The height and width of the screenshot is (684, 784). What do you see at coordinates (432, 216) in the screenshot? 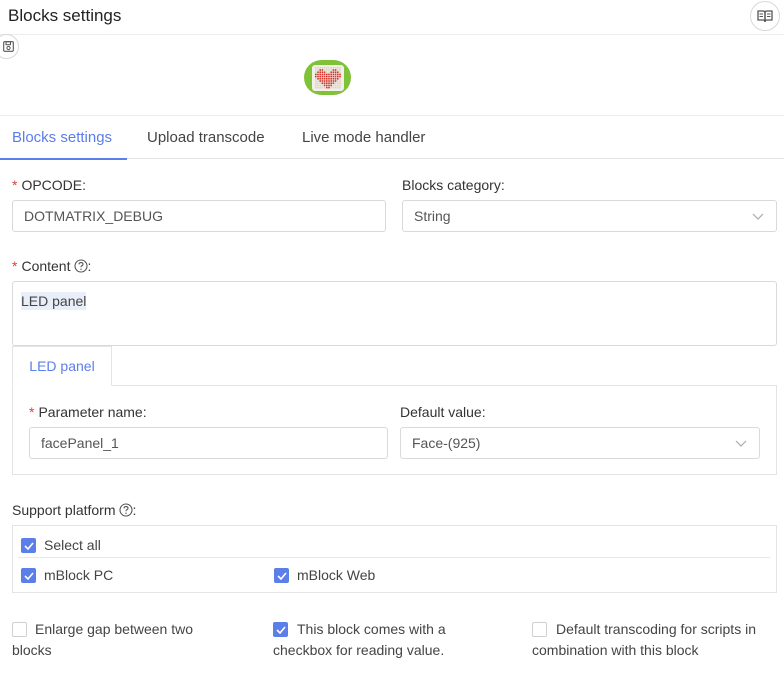
I see `category-value: String` at bounding box center [432, 216].